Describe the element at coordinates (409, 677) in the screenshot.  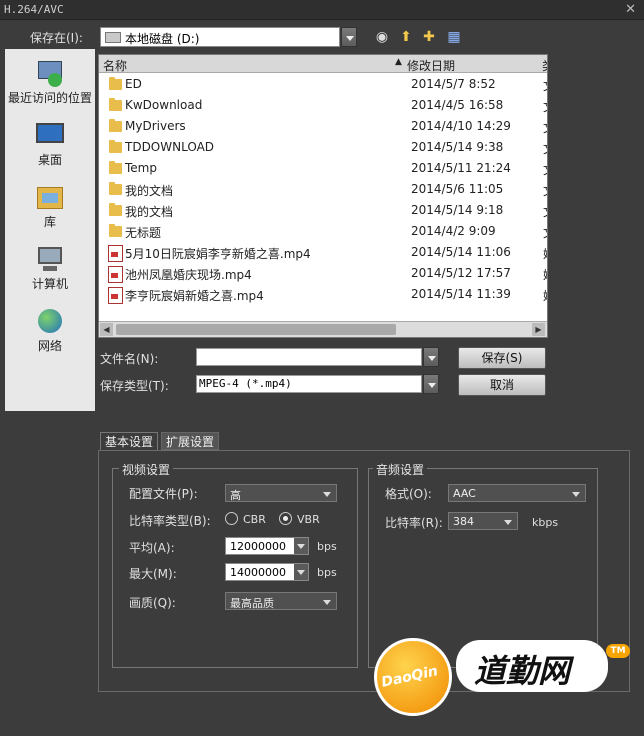
I see `watermark-badge-text: DaoQin` at that location.